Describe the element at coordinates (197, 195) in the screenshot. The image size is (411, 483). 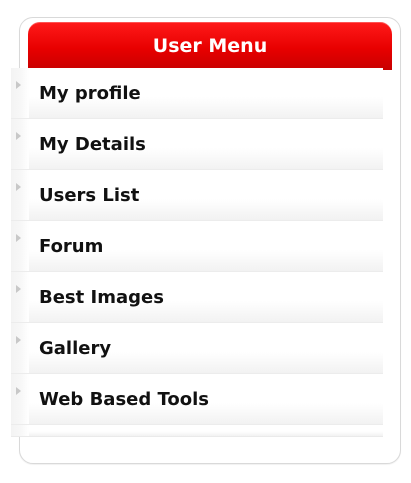
I see `menu-item-users-list: Users List` at that location.